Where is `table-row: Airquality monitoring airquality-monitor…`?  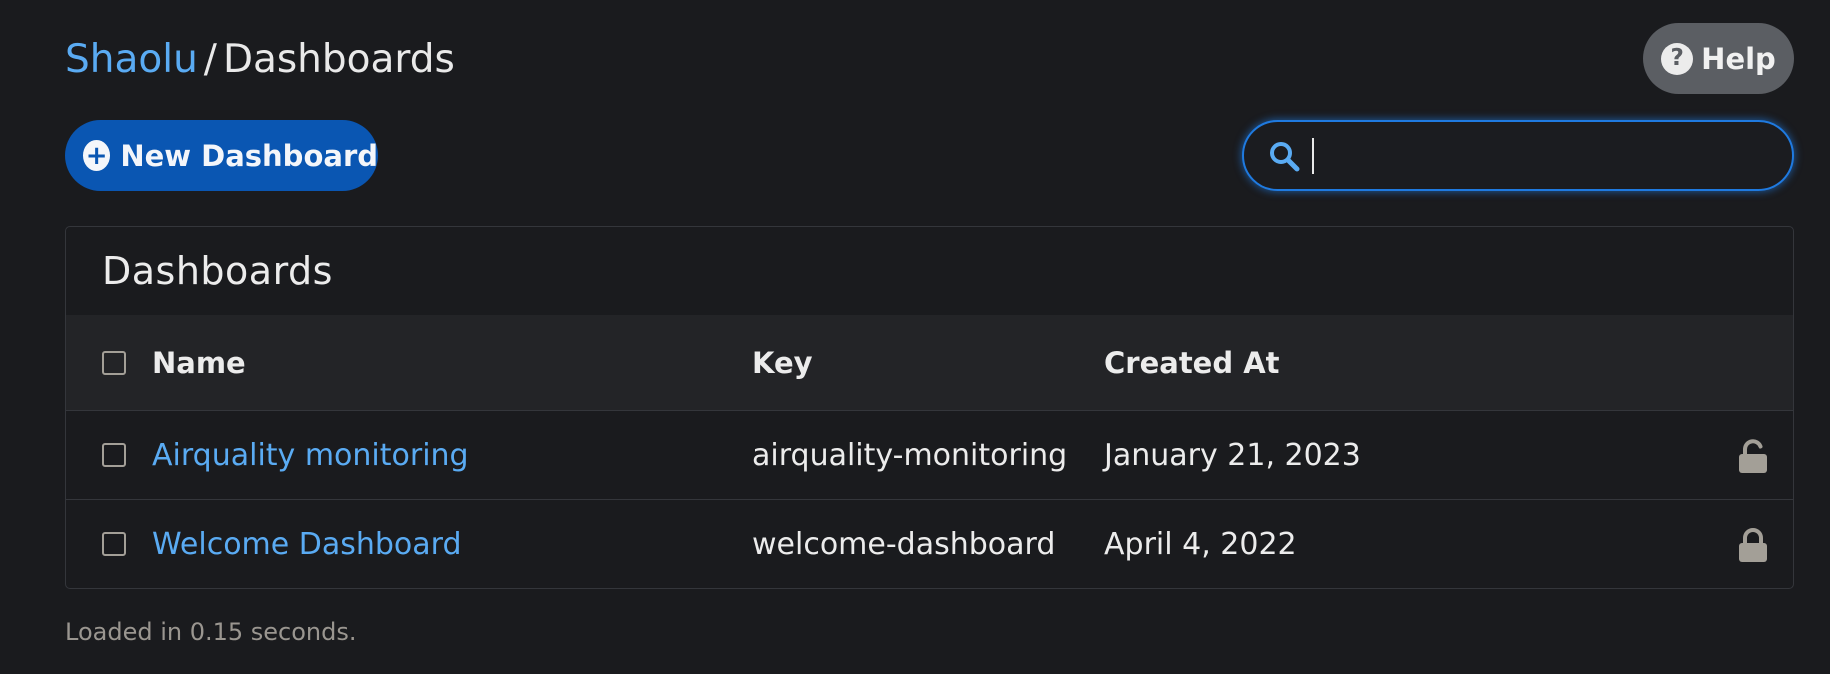
table-row: Airquality monitoring airquality-monitor… is located at coordinates (929, 455).